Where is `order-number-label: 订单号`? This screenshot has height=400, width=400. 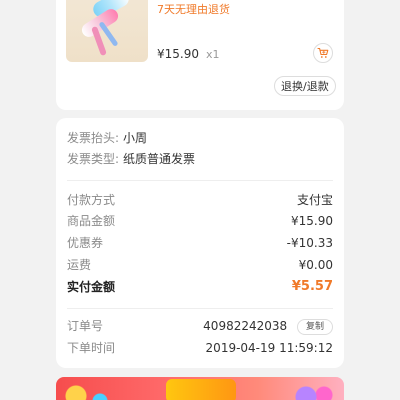 order-number-label: 订单号 is located at coordinates (85, 326).